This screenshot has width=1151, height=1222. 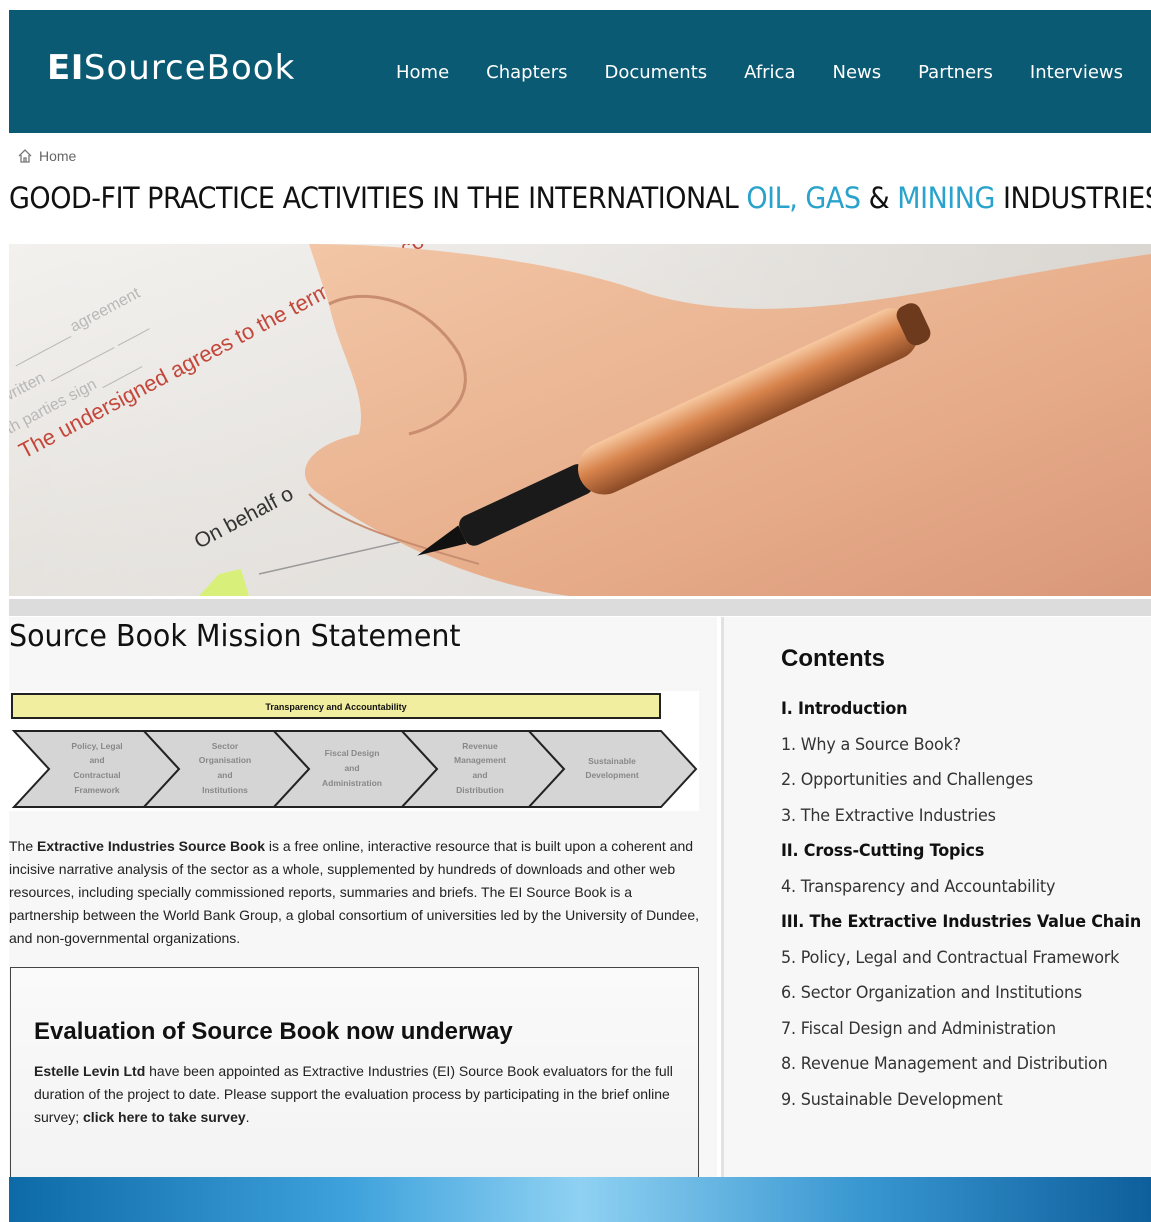 I want to click on nav-interviews: Interviews, so click(x=1076, y=72).